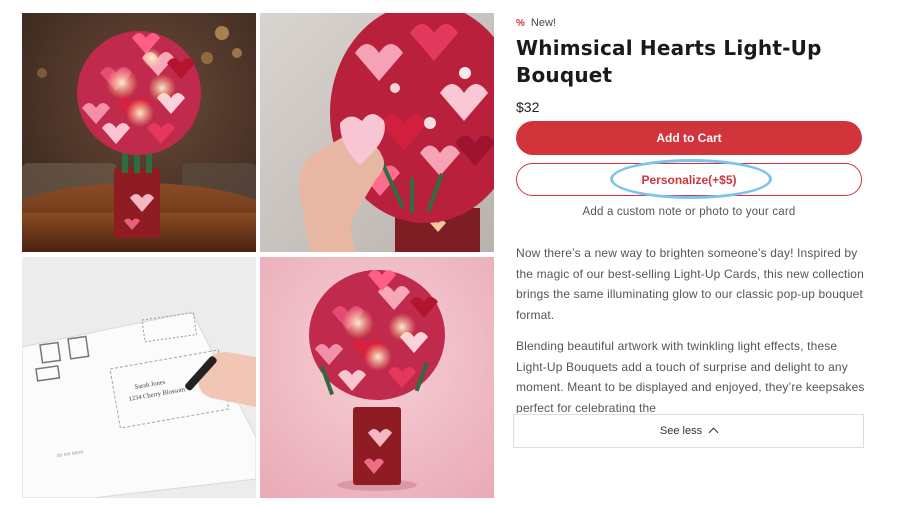  Describe the element at coordinates (691, 23) in the screenshot. I see `new-badge: % New!` at that location.